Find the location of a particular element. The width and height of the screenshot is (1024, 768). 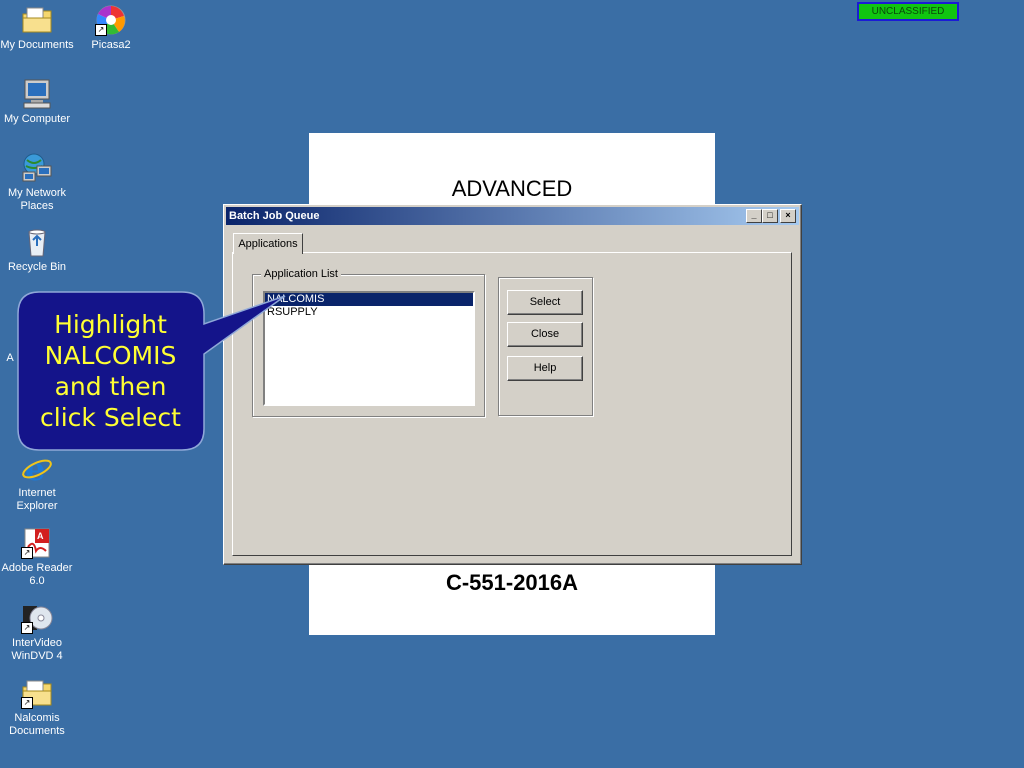

desktop-icon-label: InterVideo WinDVD 4 is located at coordinates (37, 649).